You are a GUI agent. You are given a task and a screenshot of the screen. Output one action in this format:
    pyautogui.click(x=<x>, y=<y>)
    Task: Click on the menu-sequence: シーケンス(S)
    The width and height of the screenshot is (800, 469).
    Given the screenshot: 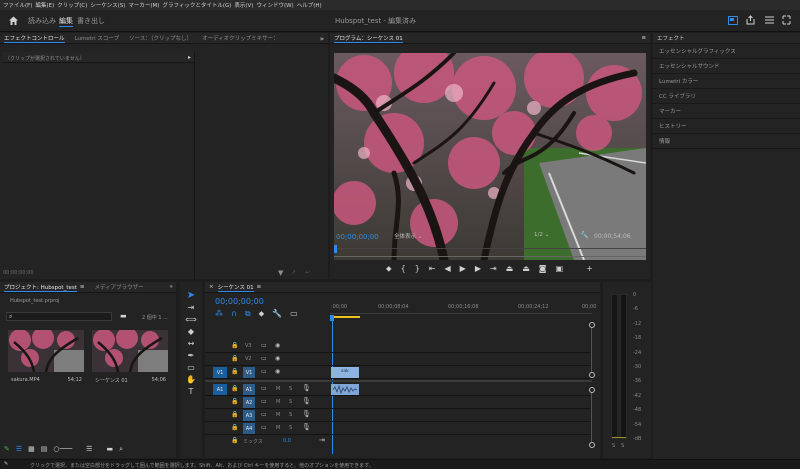 What is the action you would take?
    pyautogui.click(x=107, y=5)
    